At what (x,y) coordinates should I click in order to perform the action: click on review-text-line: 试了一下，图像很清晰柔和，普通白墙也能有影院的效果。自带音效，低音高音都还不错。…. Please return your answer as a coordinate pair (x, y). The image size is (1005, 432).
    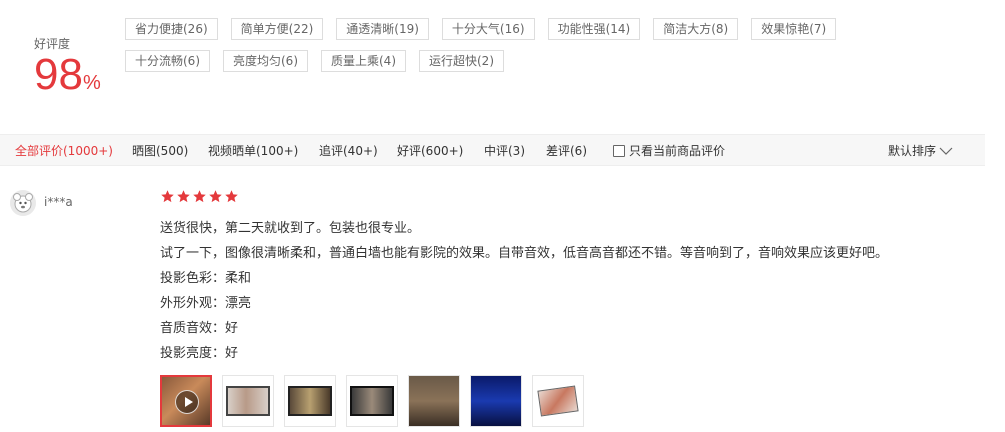
    Looking at the image, I should click on (524, 253).